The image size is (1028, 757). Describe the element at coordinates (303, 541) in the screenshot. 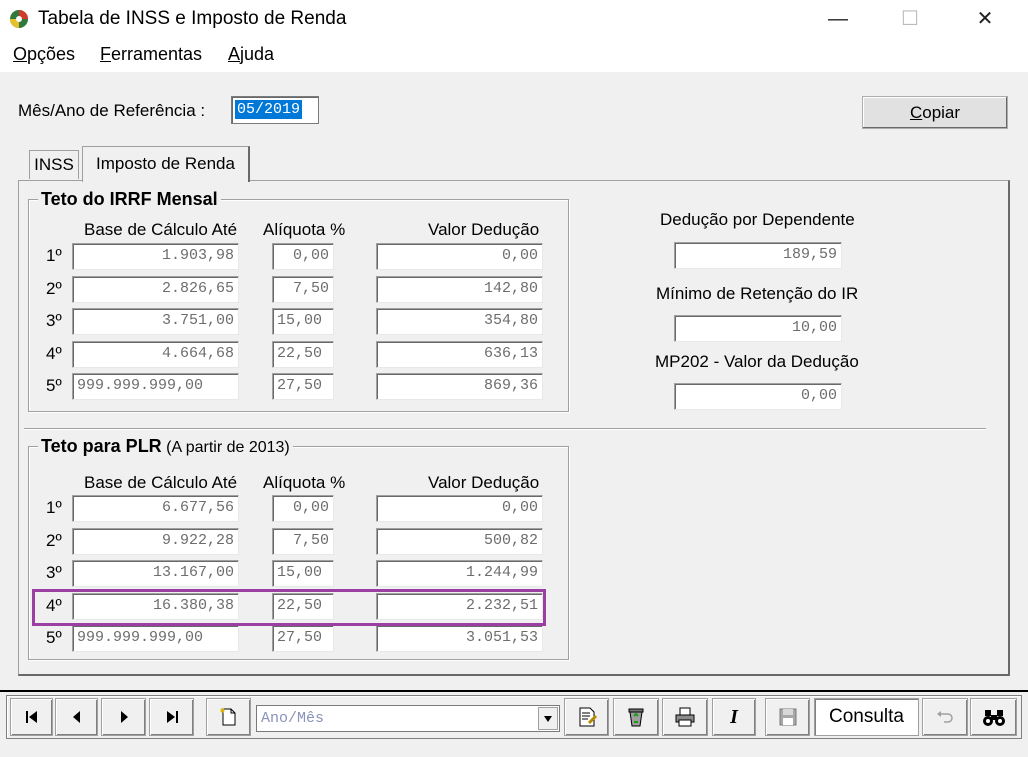

I see `plr-aliquota-field: 7,50` at that location.